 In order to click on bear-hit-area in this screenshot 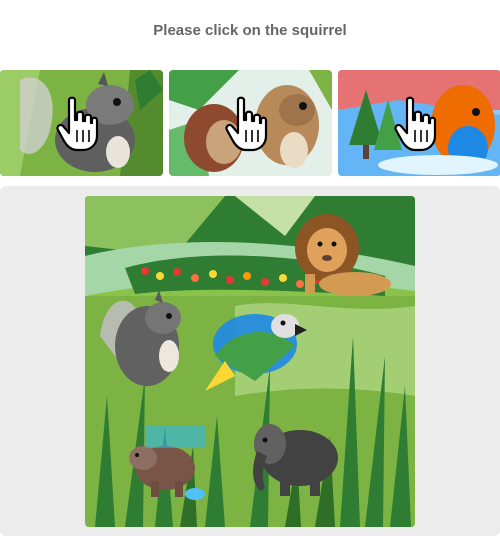, I will do `click(167, 468)`.